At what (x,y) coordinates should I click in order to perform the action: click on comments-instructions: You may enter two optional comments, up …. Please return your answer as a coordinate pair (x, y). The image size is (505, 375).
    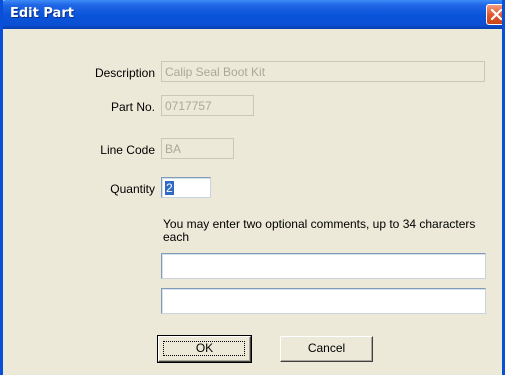
    Looking at the image, I should click on (319, 230).